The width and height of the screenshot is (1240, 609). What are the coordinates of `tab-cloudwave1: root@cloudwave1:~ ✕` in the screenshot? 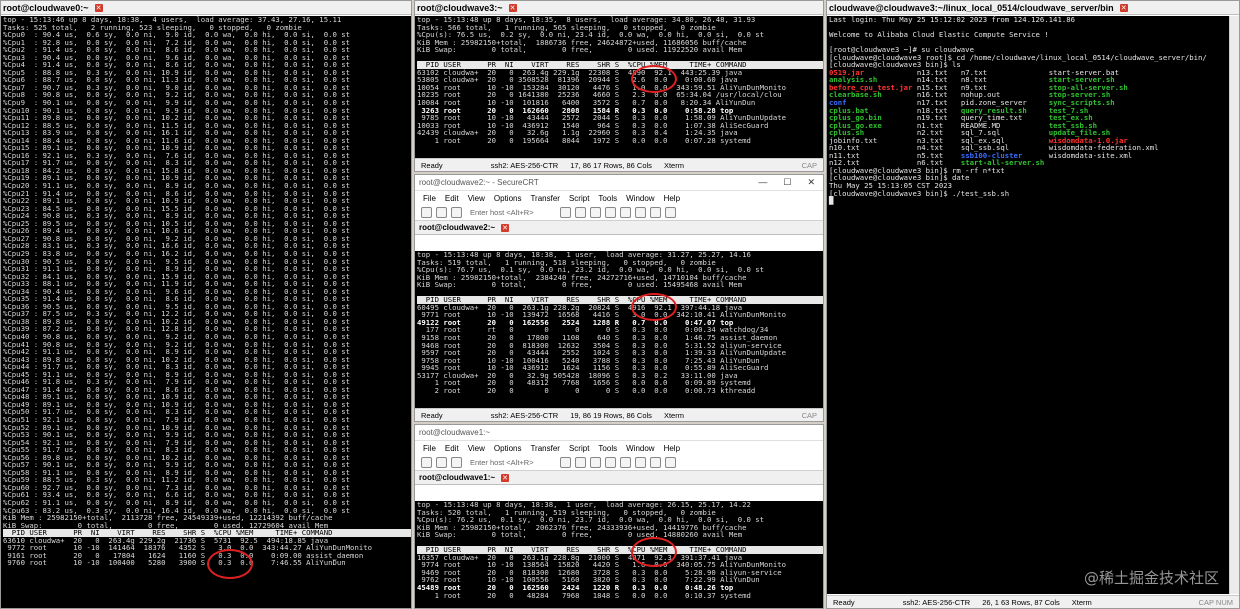 It's located at (619, 478).